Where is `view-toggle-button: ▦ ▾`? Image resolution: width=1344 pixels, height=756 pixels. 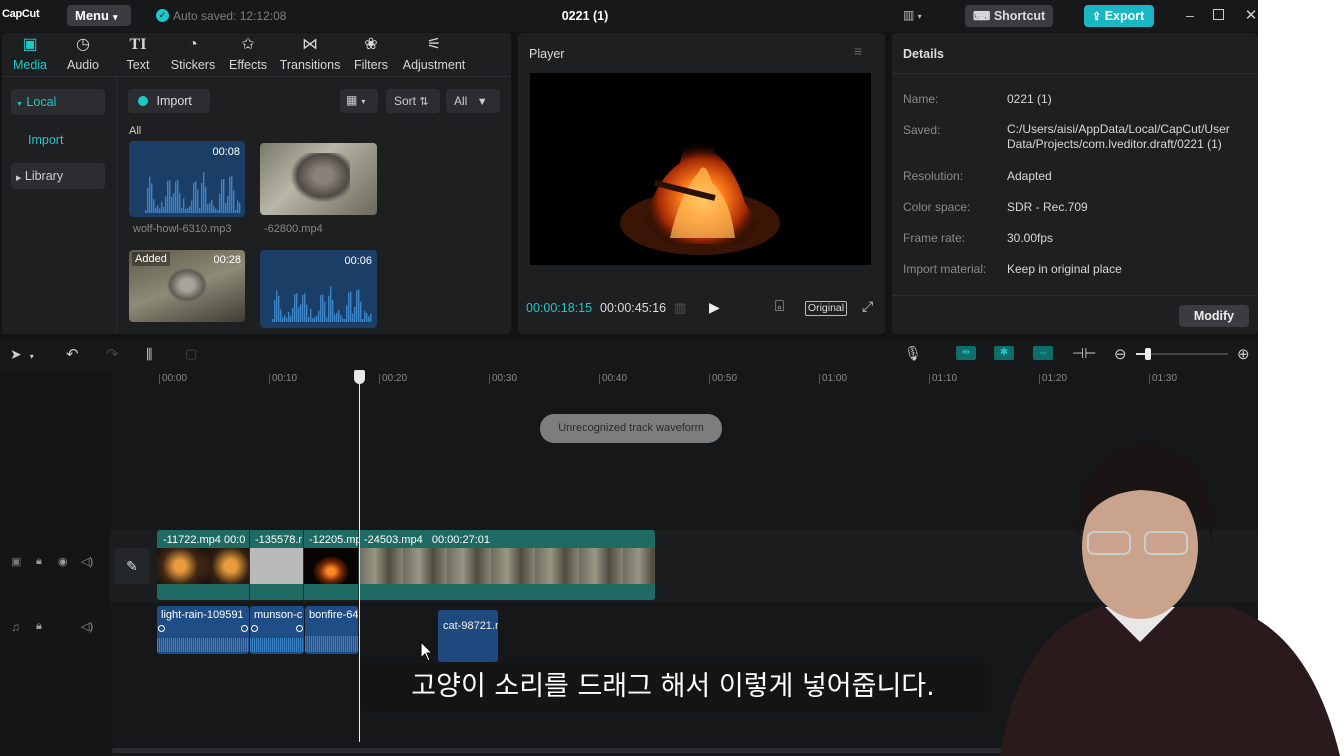
view-toggle-button: ▦ ▾ is located at coordinates (359, 101).